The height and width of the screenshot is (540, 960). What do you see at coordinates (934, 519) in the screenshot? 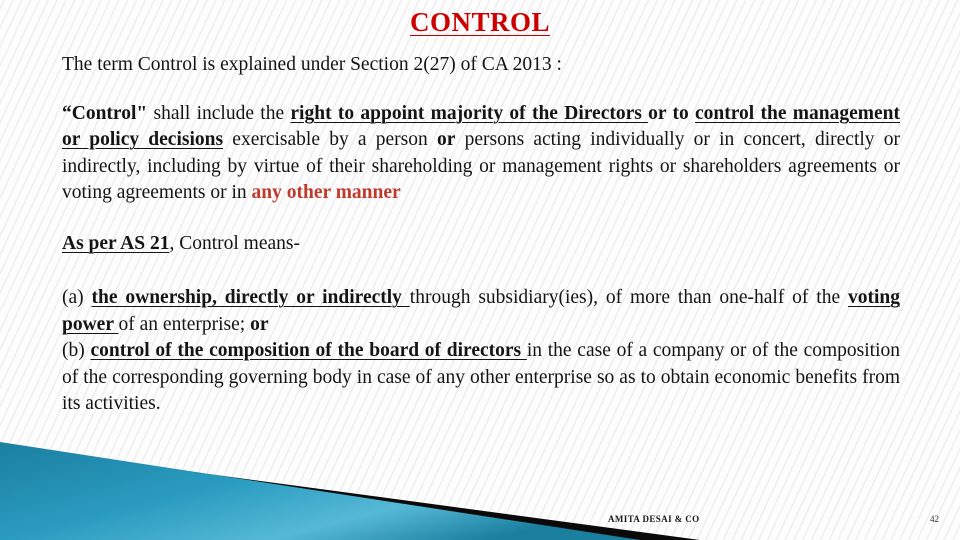
I see `page-number: 42` at bounding box center [934, 519].